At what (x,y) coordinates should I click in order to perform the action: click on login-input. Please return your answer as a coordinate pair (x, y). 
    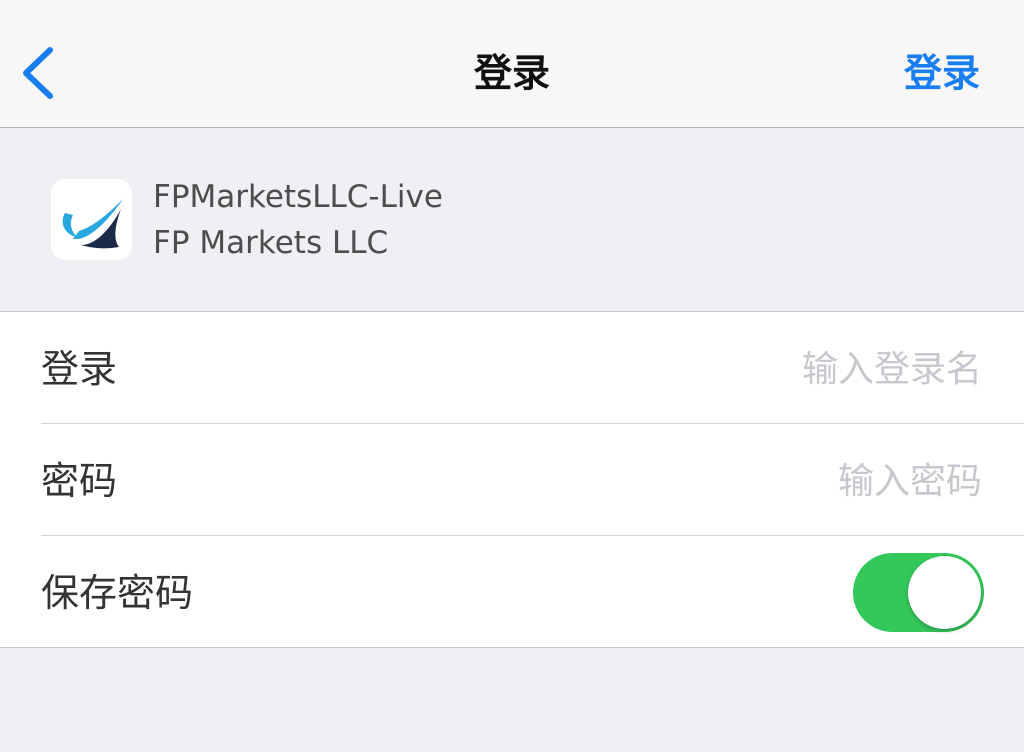
    Looking at the image, I should click on (722, 369).